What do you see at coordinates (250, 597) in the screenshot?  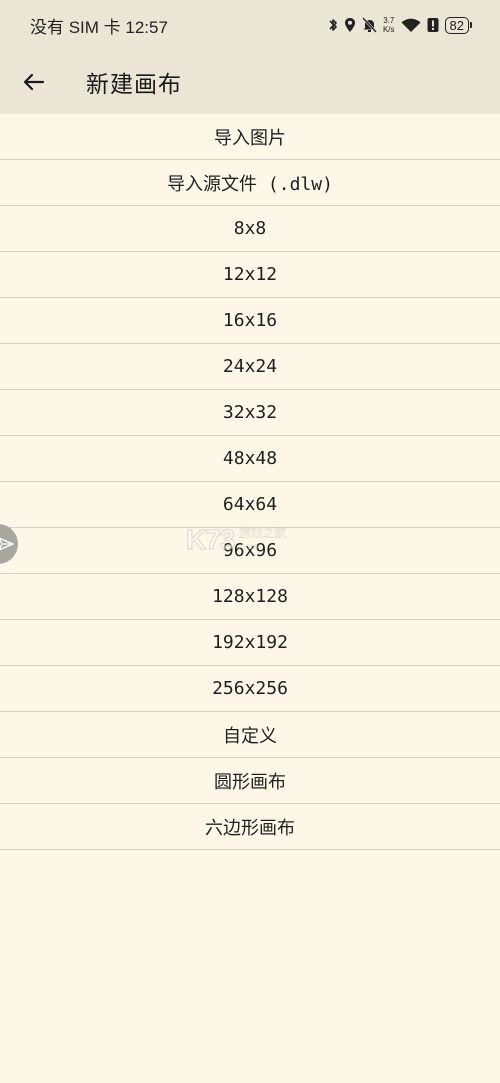 I see `option-size-128: 128x128` at bounding box center [250, 597].